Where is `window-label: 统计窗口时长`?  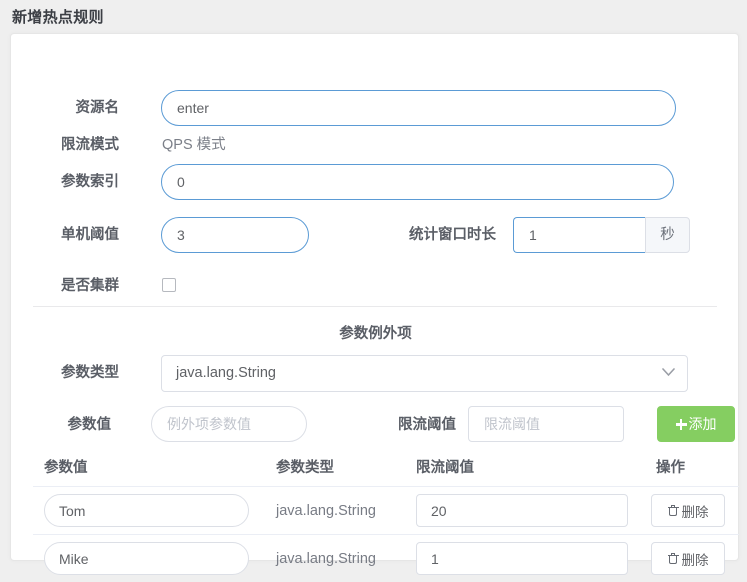
window-label: 统计窗口时长 is located at coordinates (452, 235).